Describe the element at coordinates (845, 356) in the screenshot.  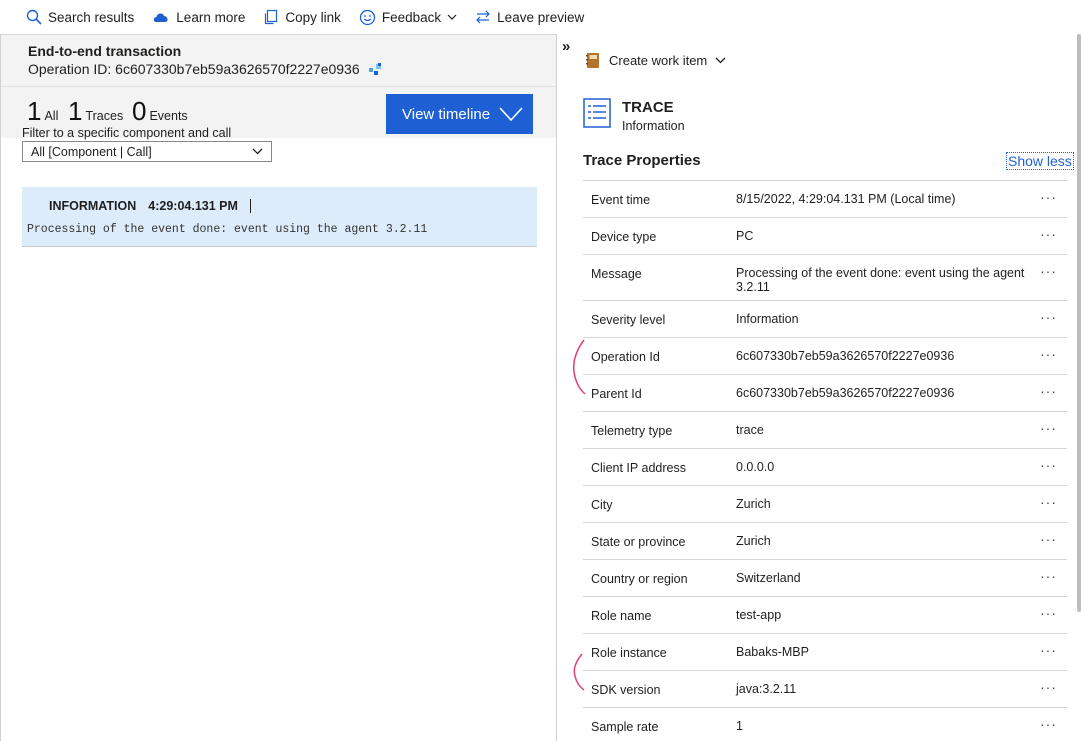
I see `property-value: 6c607330b7eb59a3626570f2227e0936` at that location.